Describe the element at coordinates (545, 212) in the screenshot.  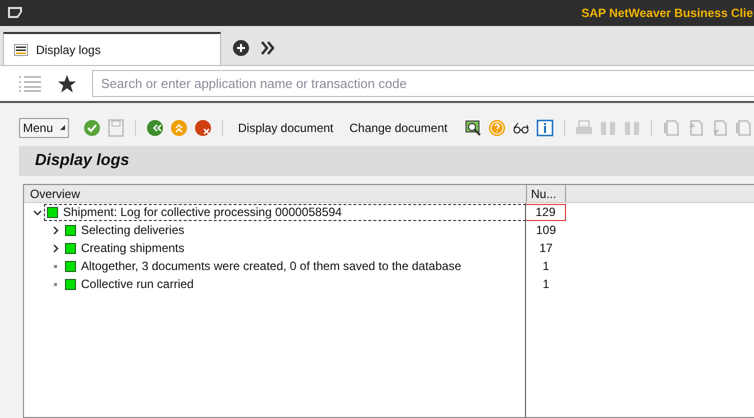
I see `count-cell-text: 129` at that location.